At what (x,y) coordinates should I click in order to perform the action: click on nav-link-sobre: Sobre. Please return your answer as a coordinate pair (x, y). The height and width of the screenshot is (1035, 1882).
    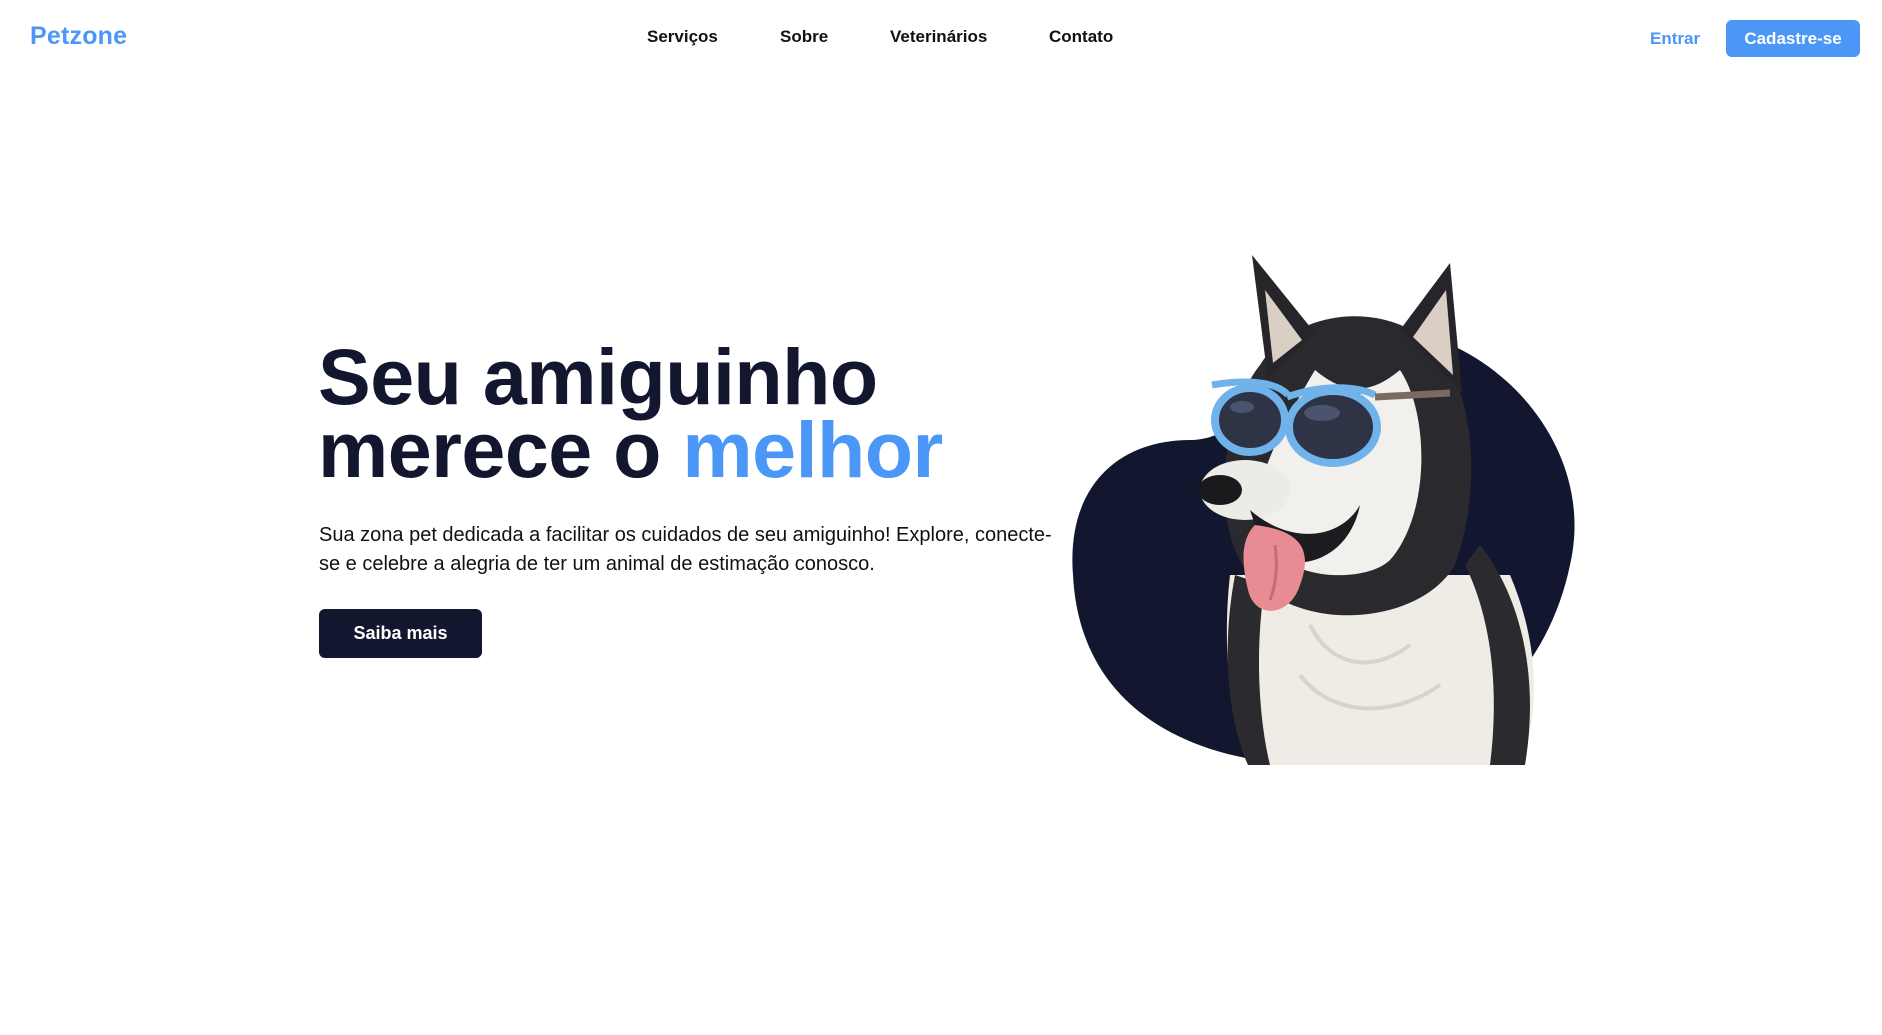
    Looking at the image, I should click on (804, 37).